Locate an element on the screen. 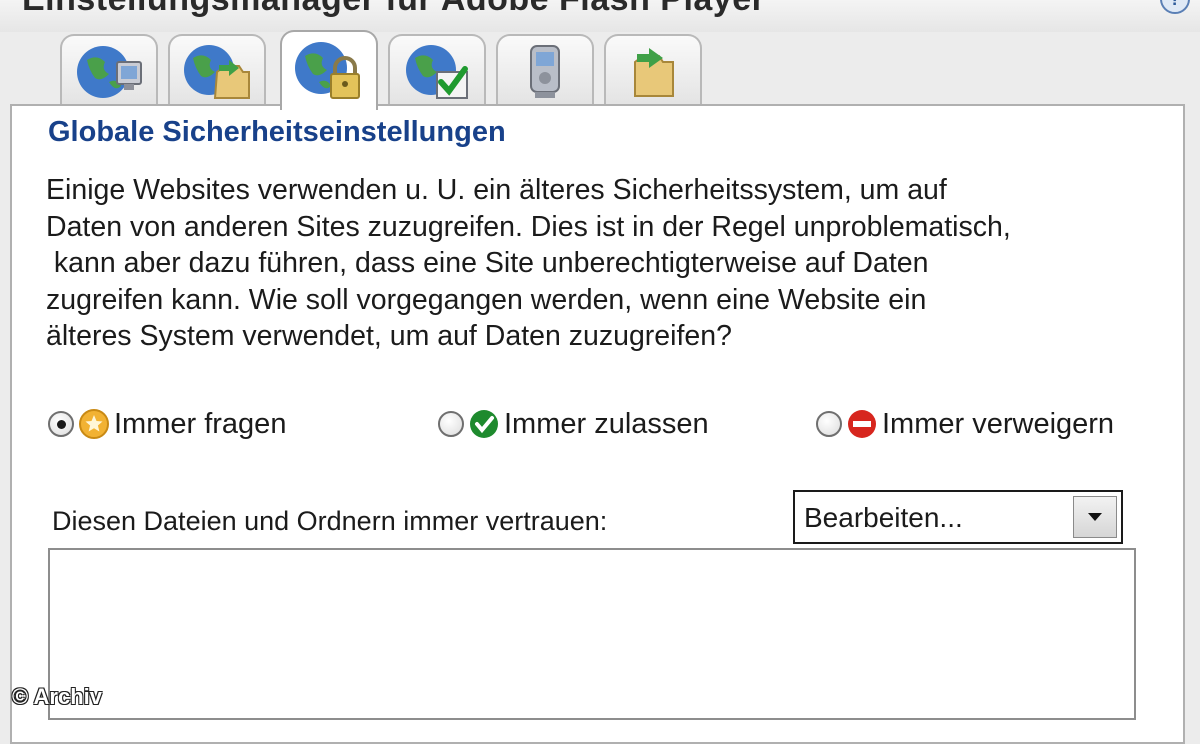 The image size is (1200, 744). option-always-deny: Immer verweigern is located at coordinates (965, 424).